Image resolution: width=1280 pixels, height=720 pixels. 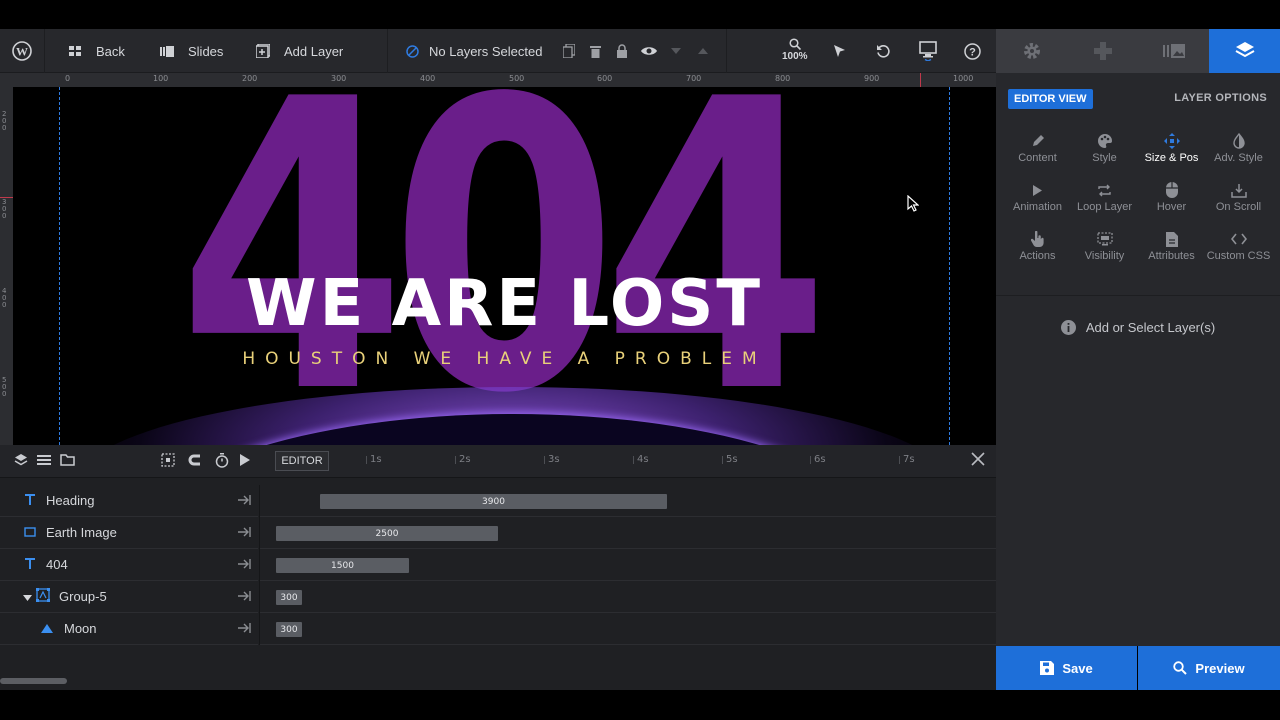 I want to click on preview-label: Preview, so click(x=1220, y=668).